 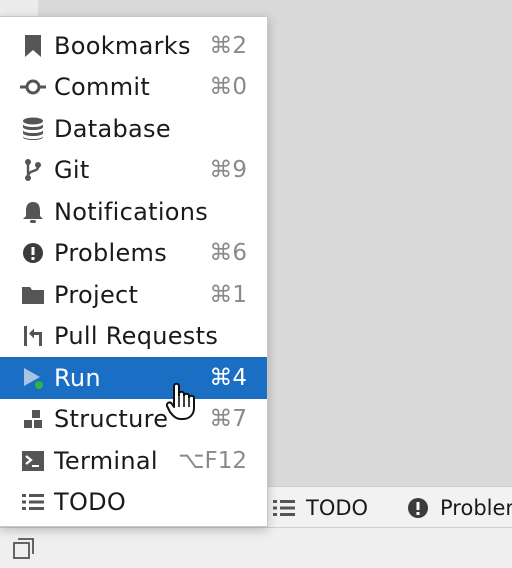 I want to click on menu-item-database: Database, so click(x=133, y=129).